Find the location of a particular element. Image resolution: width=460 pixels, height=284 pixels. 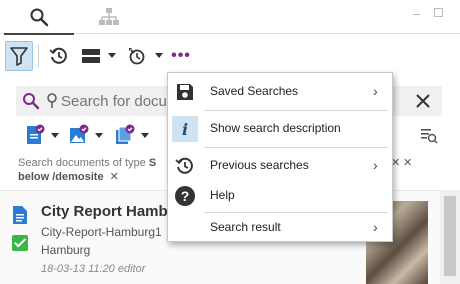

document-icon is located at coordinates (20, 215).